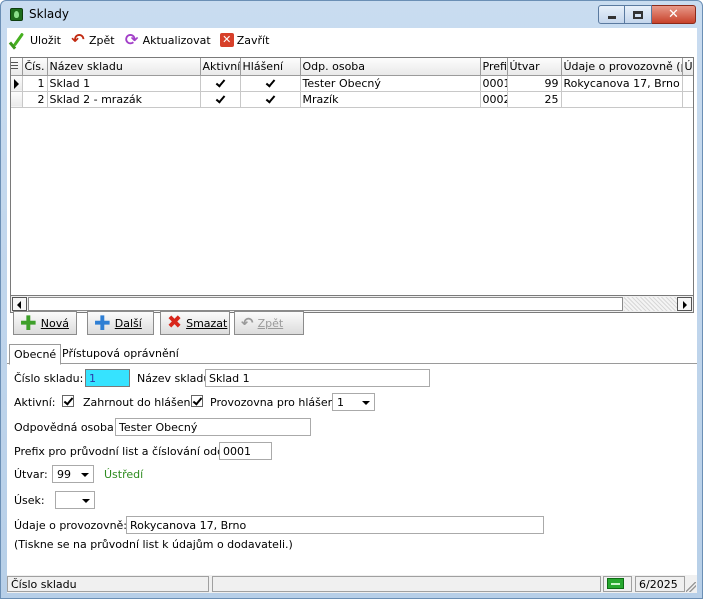 This screenshot has height=599, width=703. Describe the element at coordinates (244, 40) in the screenshot. I see `close-button: ✕ Zavřít` at that location.